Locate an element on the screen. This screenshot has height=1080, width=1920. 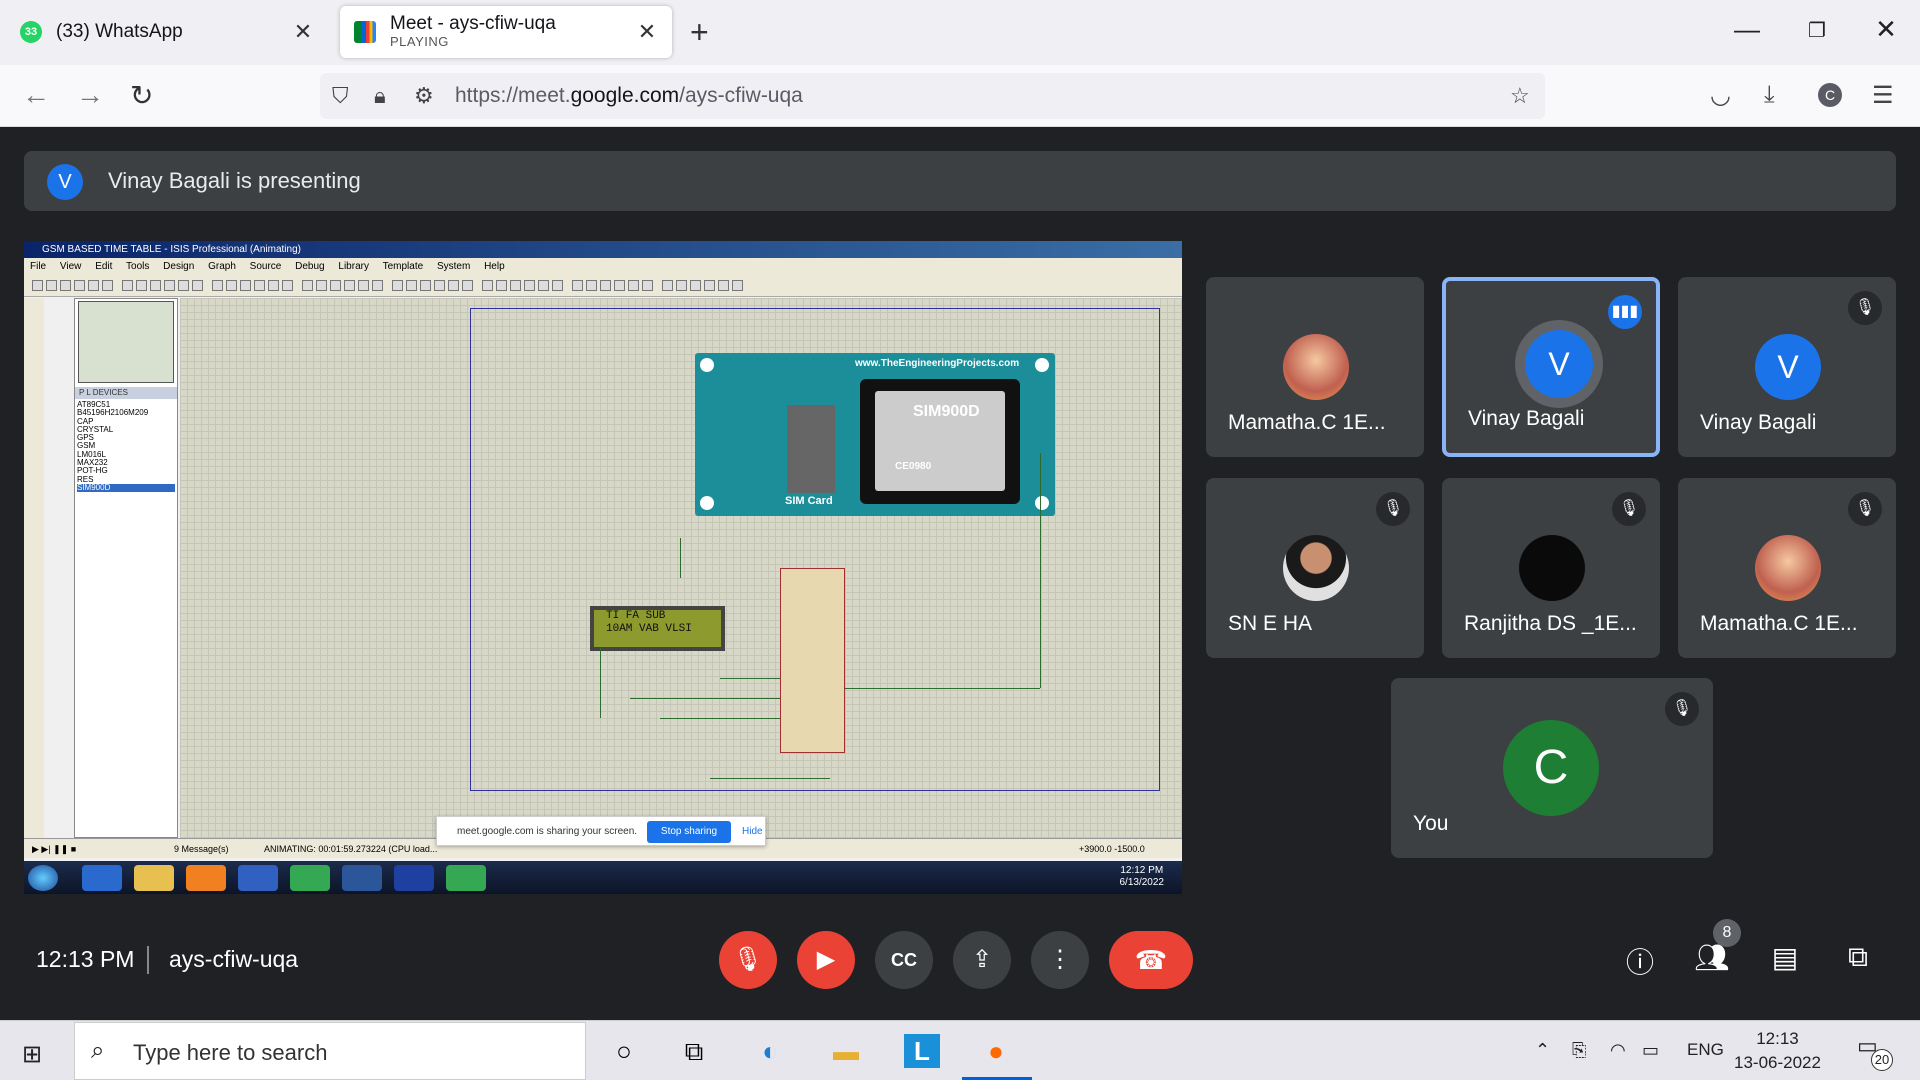
captions-button: CC is located at coordinates (904, 960).